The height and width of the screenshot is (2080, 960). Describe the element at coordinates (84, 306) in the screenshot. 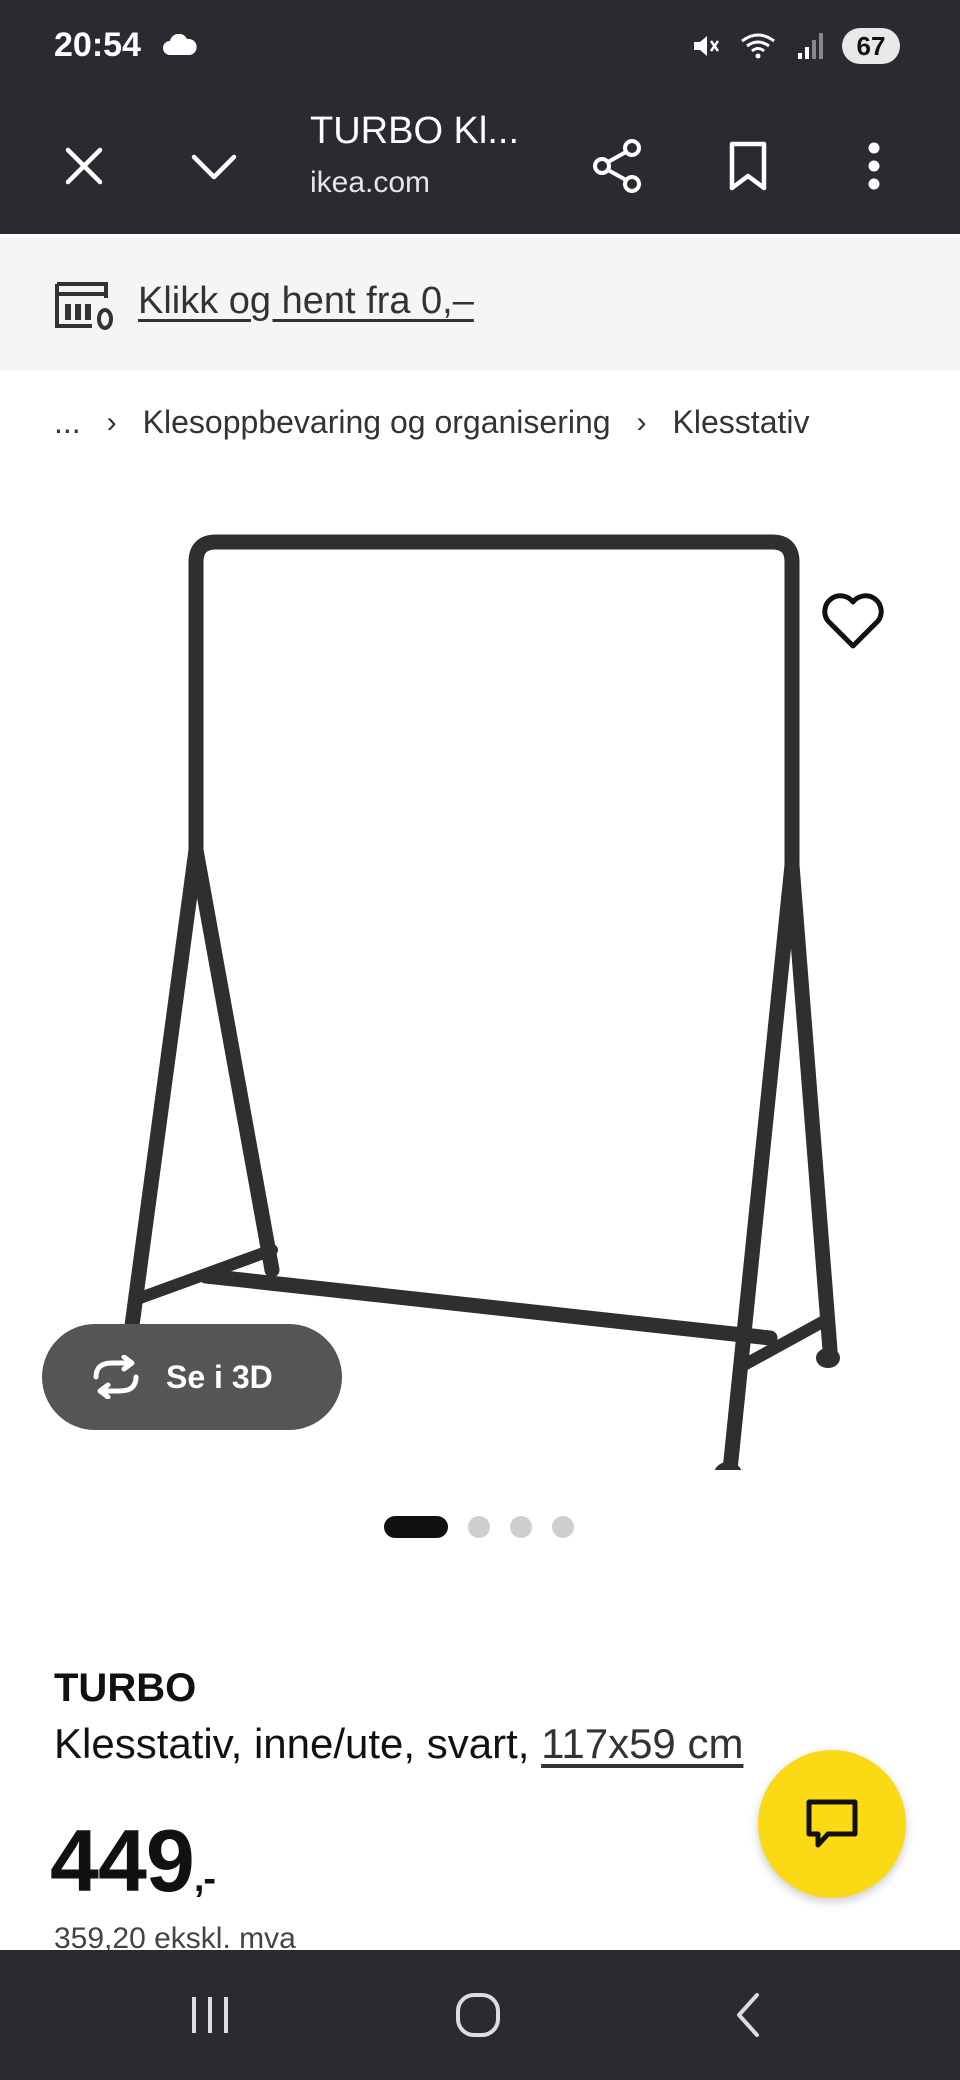

I see `store-icon` at that location.